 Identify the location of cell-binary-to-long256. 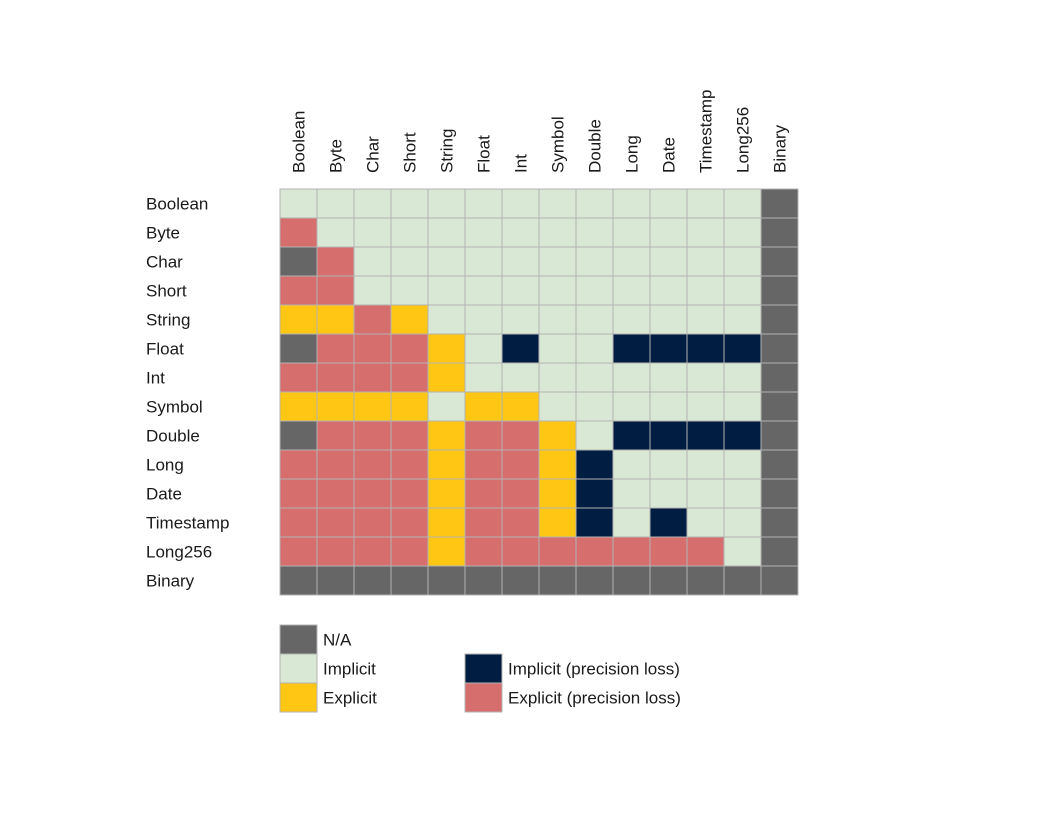
(742, 580).